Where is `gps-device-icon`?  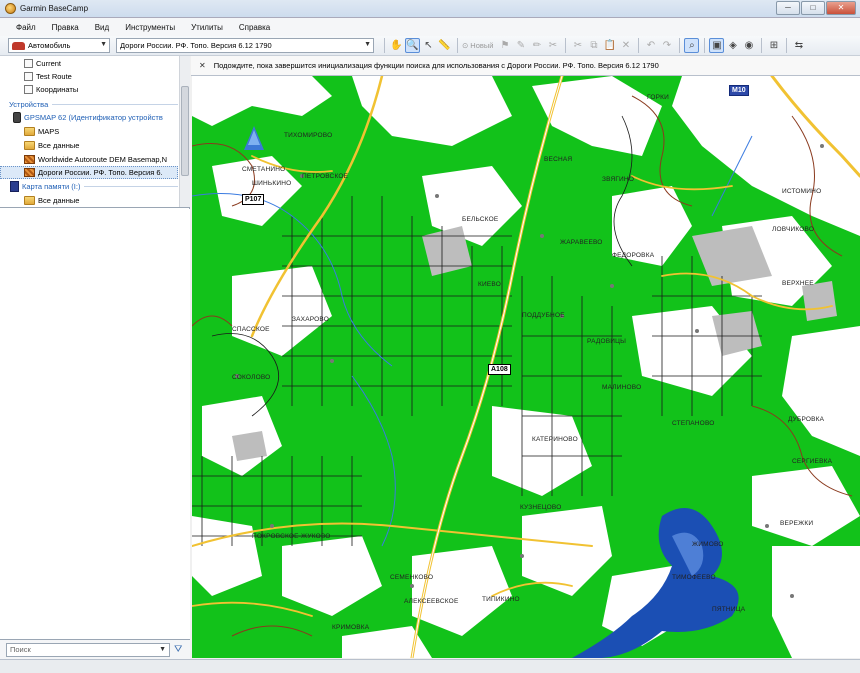
gps-device-icon is located at coordinates (17, 117).